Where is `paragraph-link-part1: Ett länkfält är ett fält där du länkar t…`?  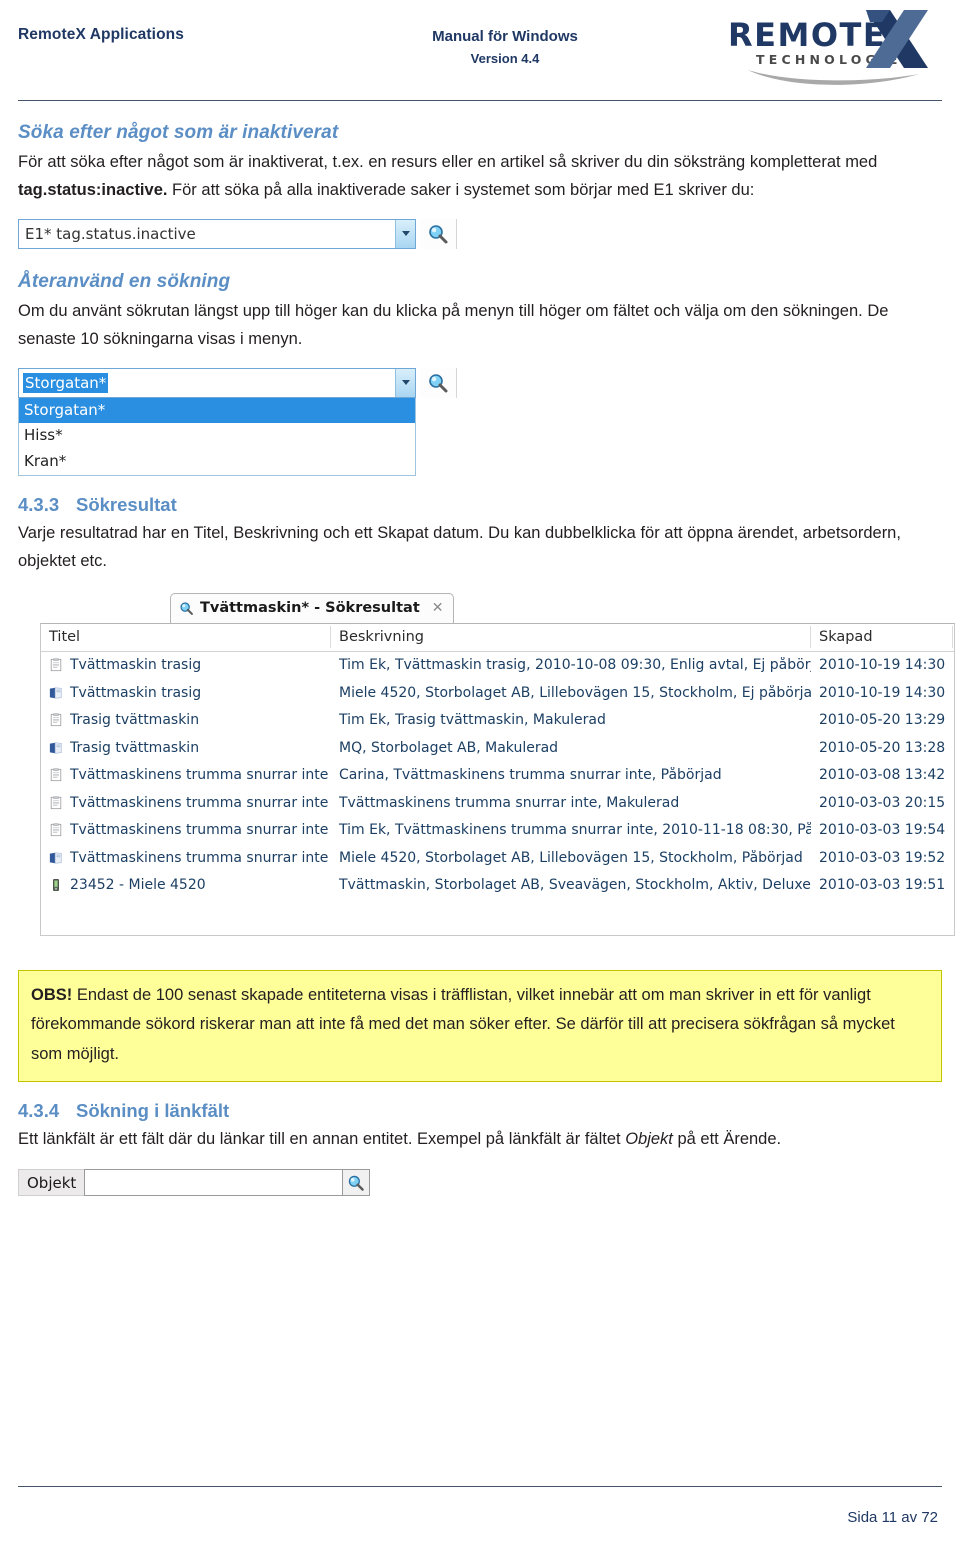 paragraph-link-part1: Ett länkfält är ett fält där du länkar t… is located at coordinates (322, 1139).